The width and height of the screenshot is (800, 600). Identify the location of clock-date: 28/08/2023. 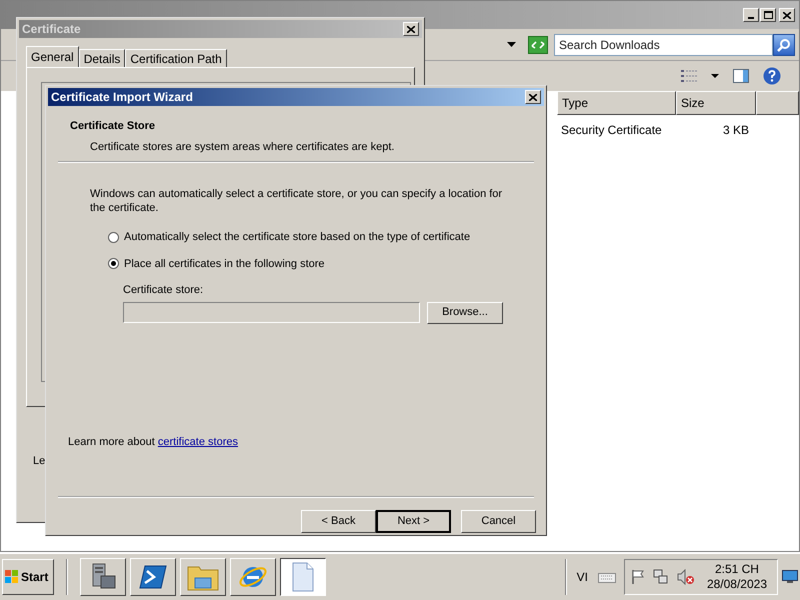
(736, 584).